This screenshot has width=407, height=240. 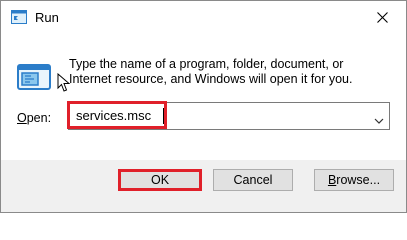 What do you see at coordinates (203, 18) in the screenshot?
I see `title-bar: Run` at bounding box center [203, 18].